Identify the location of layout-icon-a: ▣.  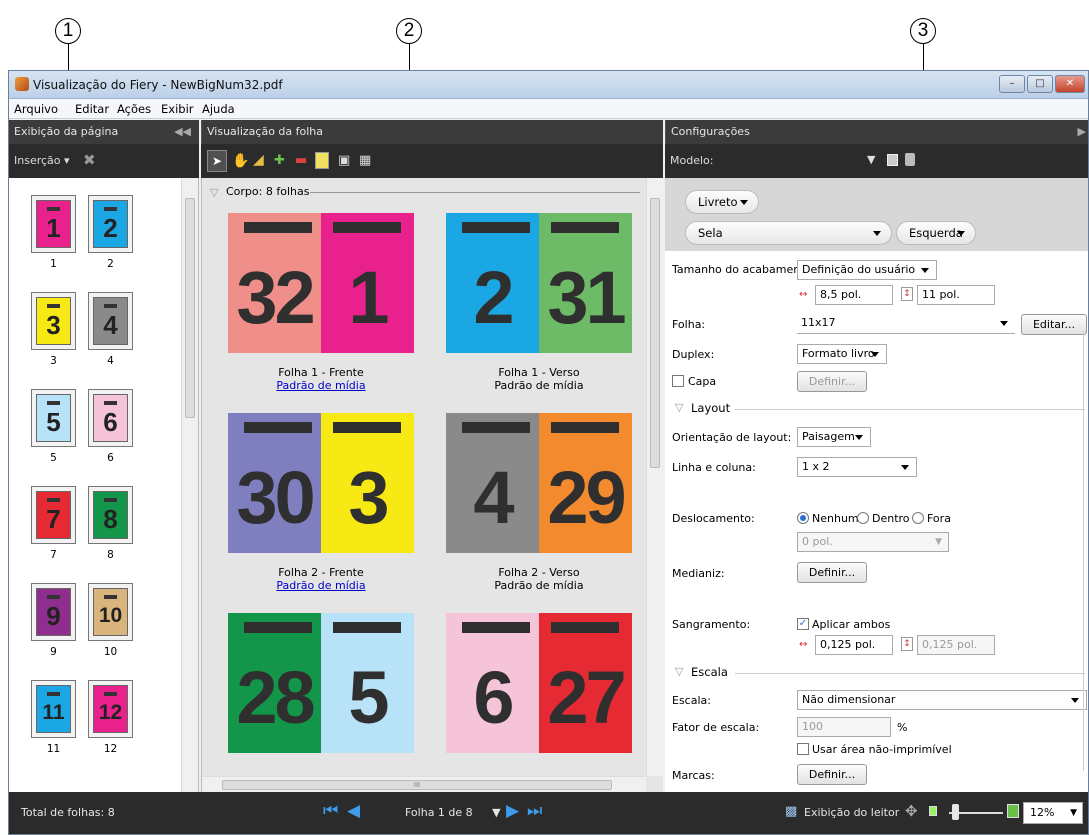
(344, 160).